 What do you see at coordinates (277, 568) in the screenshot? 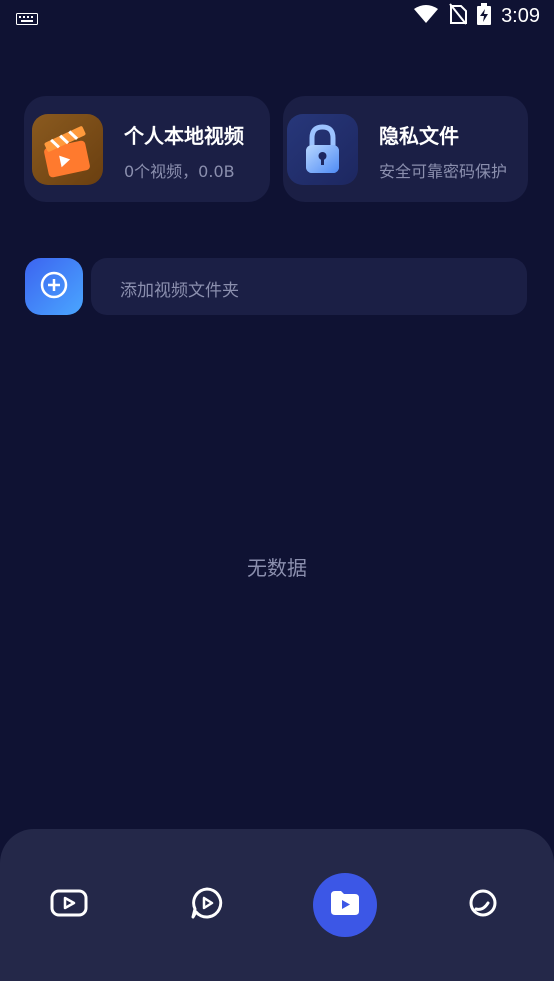
I see `empty-state-text: 无数据` at bounding box center [277, 568].